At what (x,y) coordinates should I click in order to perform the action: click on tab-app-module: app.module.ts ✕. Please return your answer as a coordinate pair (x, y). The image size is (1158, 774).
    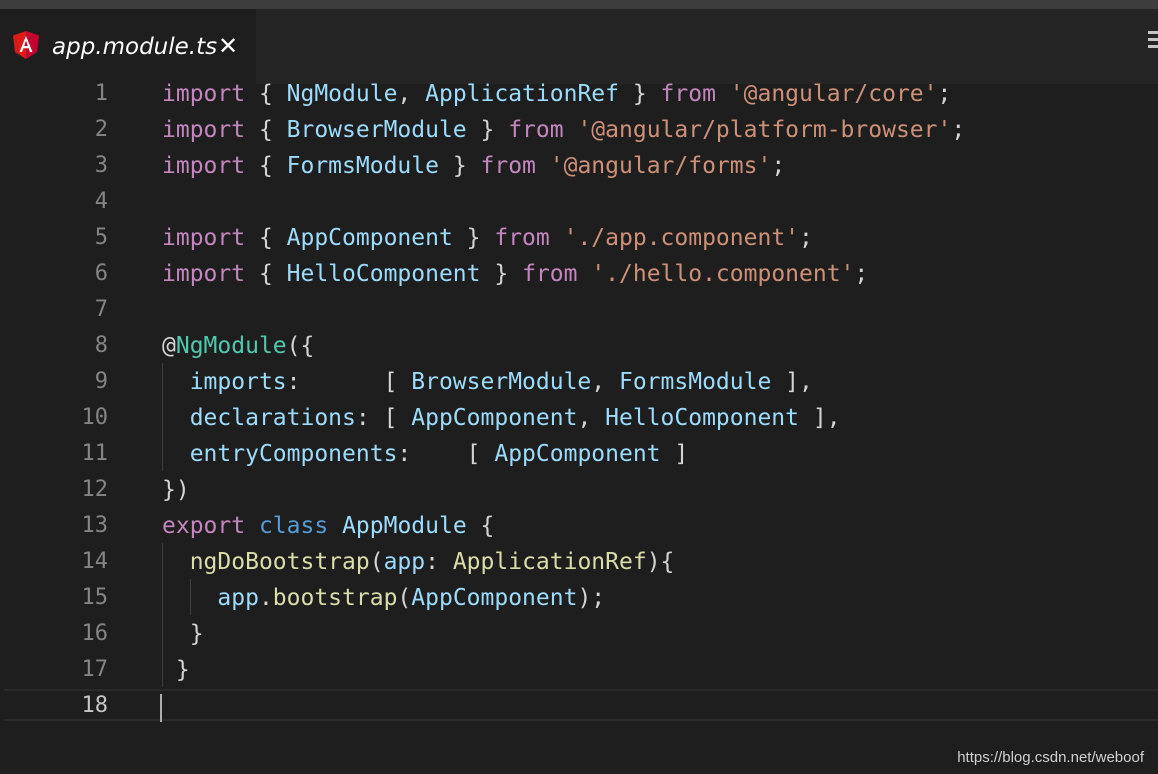
    Looking at the image, I should click on (128, 46).